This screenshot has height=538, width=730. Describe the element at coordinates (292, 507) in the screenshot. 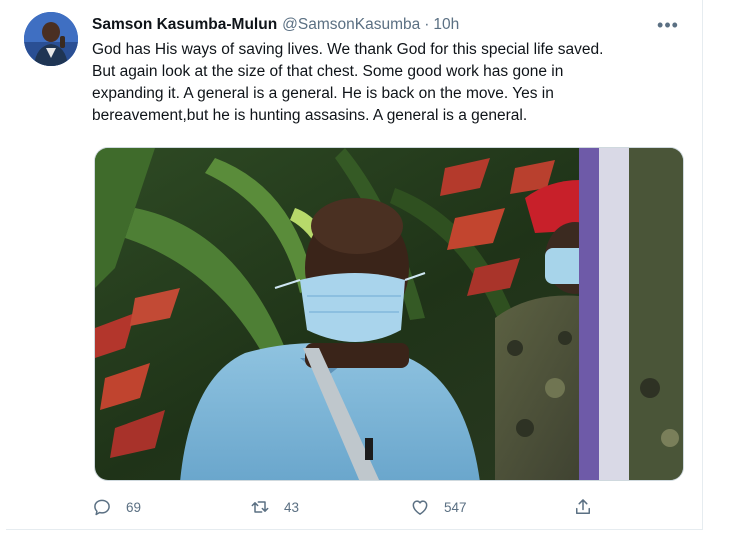

I see `retweet-count: 43` at that location.